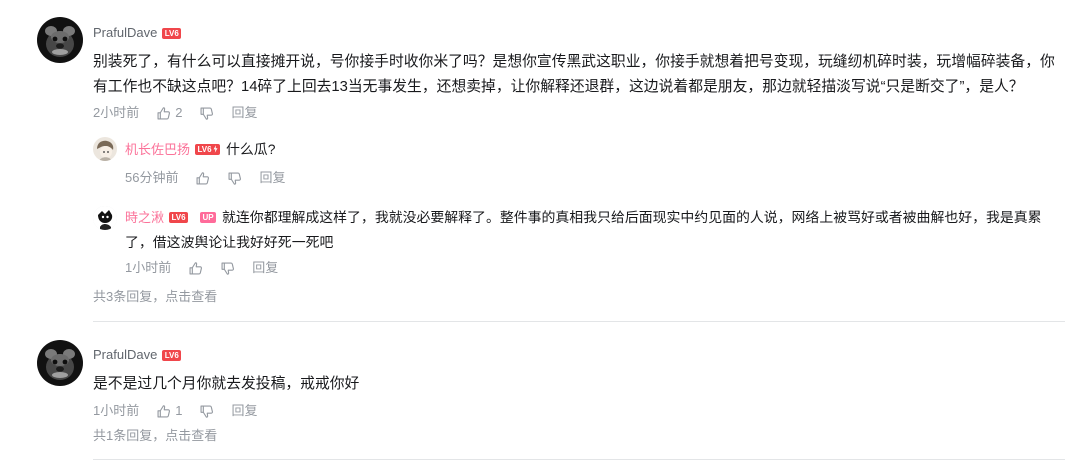 This screenshot has width=1080, height=466. Describe the element at coordinates (129, 435) in the screenshot. I see `reply-count: 共1条回复，` at that location.